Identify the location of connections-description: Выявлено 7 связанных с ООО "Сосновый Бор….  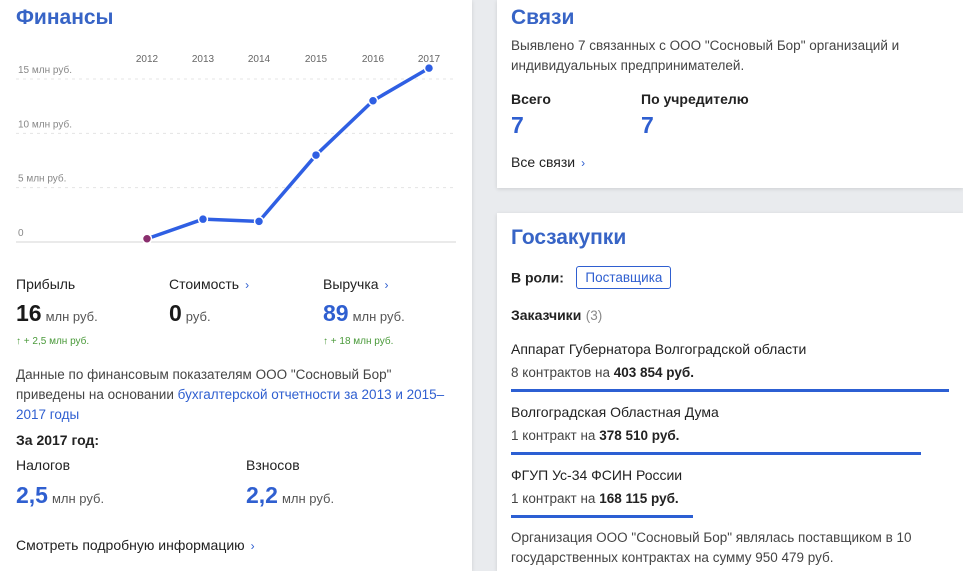
(705, 55).